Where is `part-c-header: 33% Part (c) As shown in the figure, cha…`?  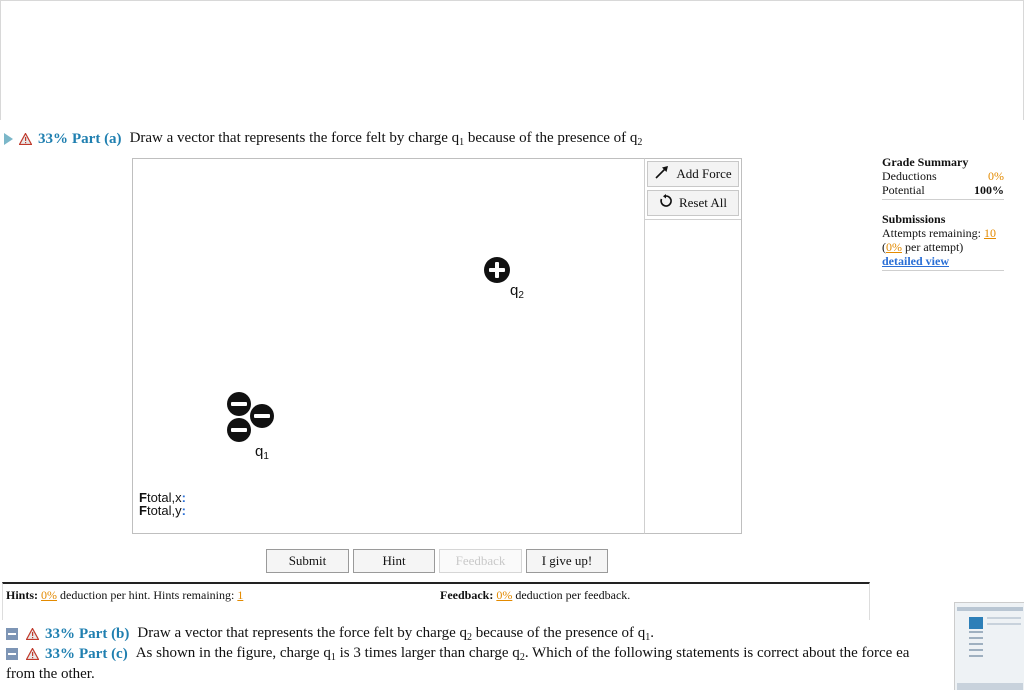
part-c-header: 33% Part (c) As shown in the figure, cha… is located at coordinates (457, 654).